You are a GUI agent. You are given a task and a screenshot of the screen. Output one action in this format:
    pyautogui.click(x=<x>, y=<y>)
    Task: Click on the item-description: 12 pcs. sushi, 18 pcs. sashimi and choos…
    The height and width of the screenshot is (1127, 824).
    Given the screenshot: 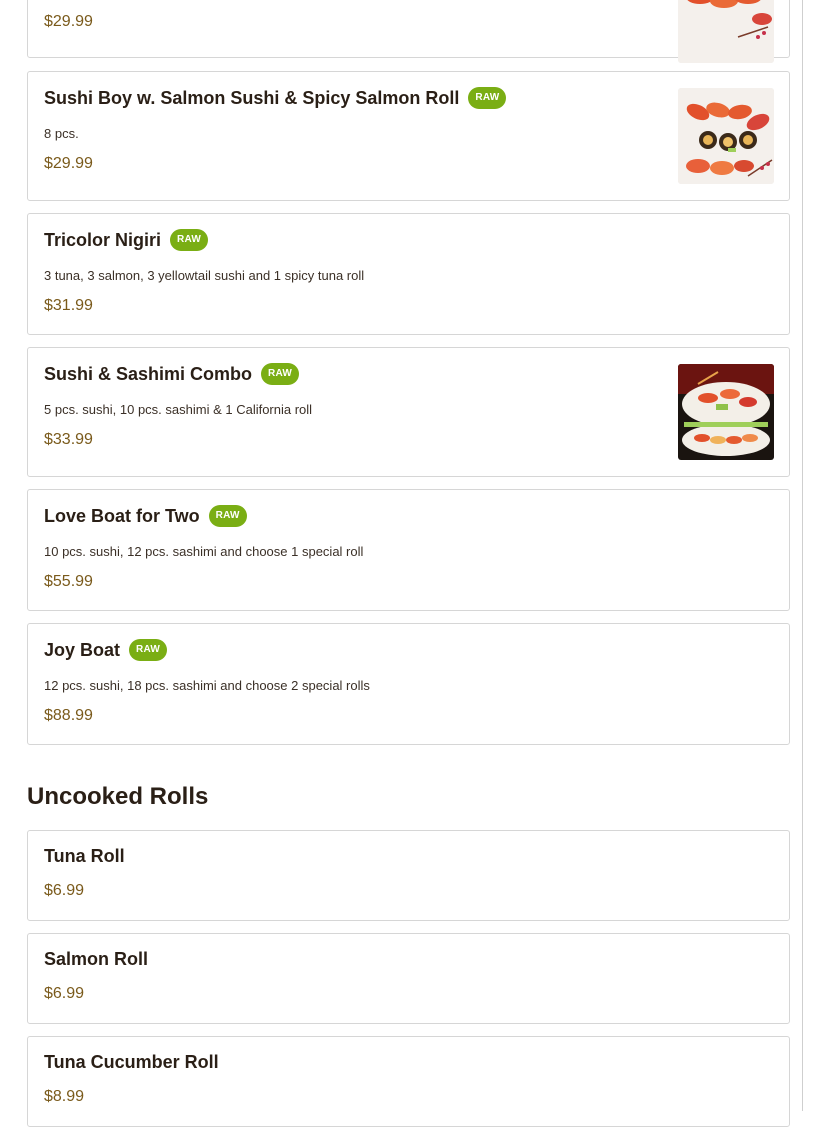 What is the action you would take?
    pyautogui.click(x=207, y=685)
    